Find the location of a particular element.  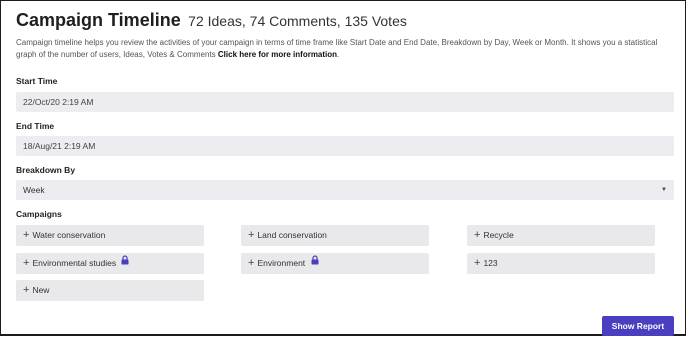

campaign-chip-label: 123 is located at coordinates (490, 263).